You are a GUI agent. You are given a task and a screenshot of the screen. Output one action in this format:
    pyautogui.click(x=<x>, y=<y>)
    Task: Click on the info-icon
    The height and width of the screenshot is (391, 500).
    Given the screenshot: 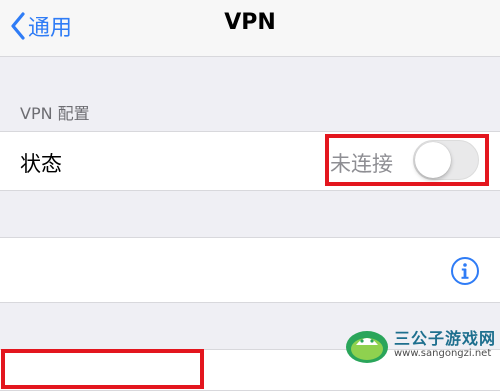 What is the action you would take?
    pyautogui.click(x=465, y=271)
    